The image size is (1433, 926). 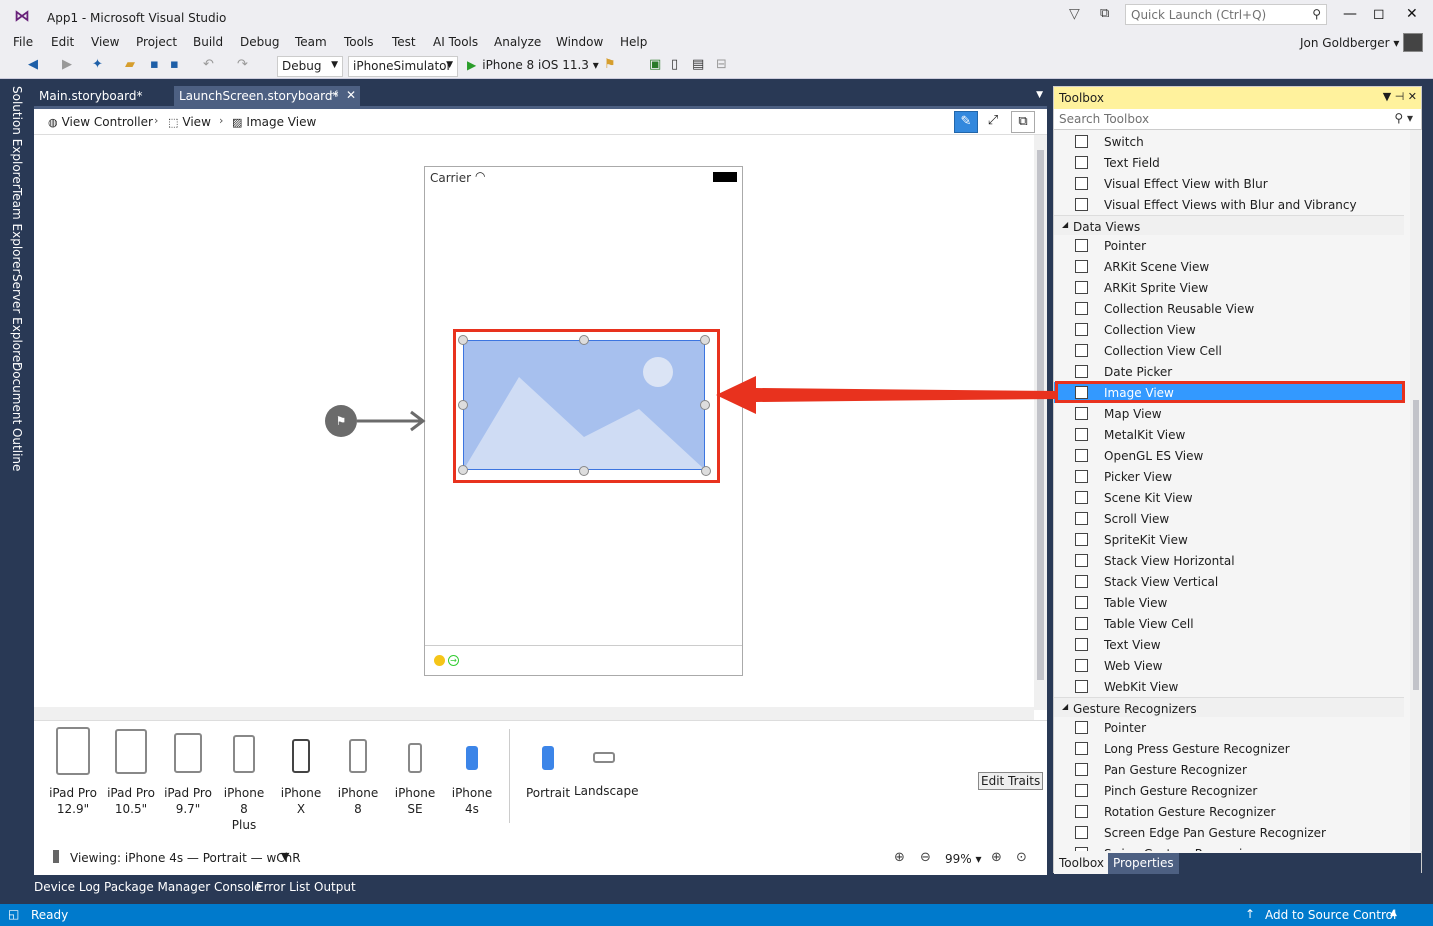 I want to click on toolbox-item-stack-view-horizontal: Stack View Horizontal, so click(x=1229, y=560).